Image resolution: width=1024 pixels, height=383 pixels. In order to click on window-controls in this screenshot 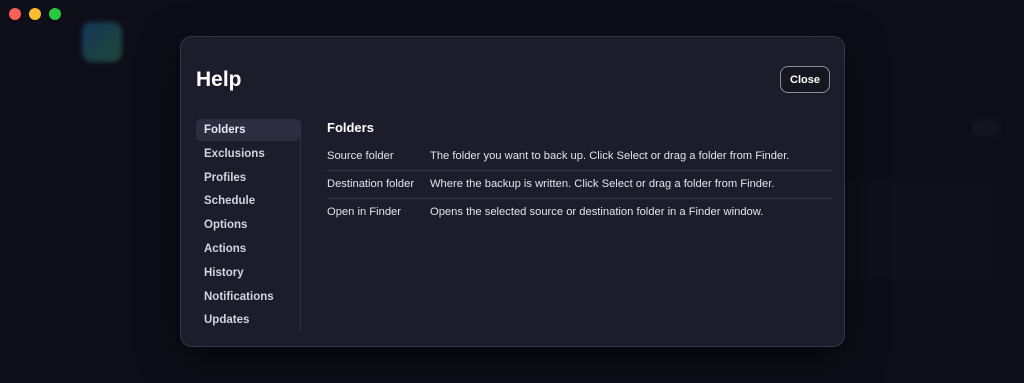, I will do `click(35, 14)`.